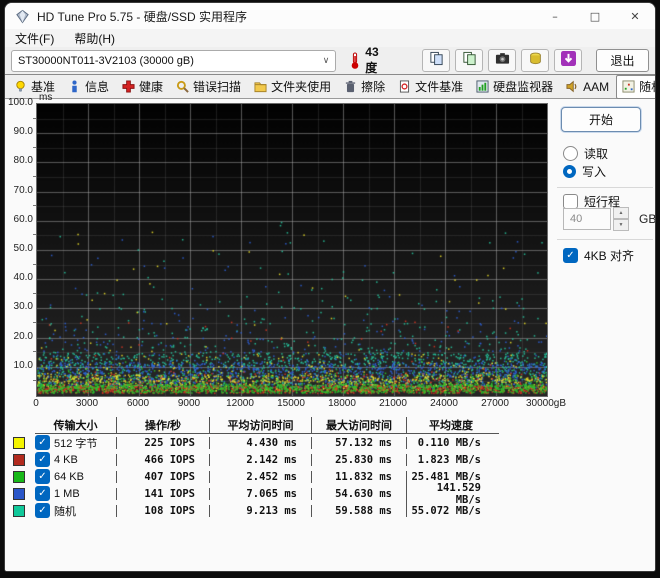  What do you see at coordinates (598, 255) in the screenshot?
I see `4kb-align-checkbox: ✓ 4KB 对齐` at bounding box center [598, 255].